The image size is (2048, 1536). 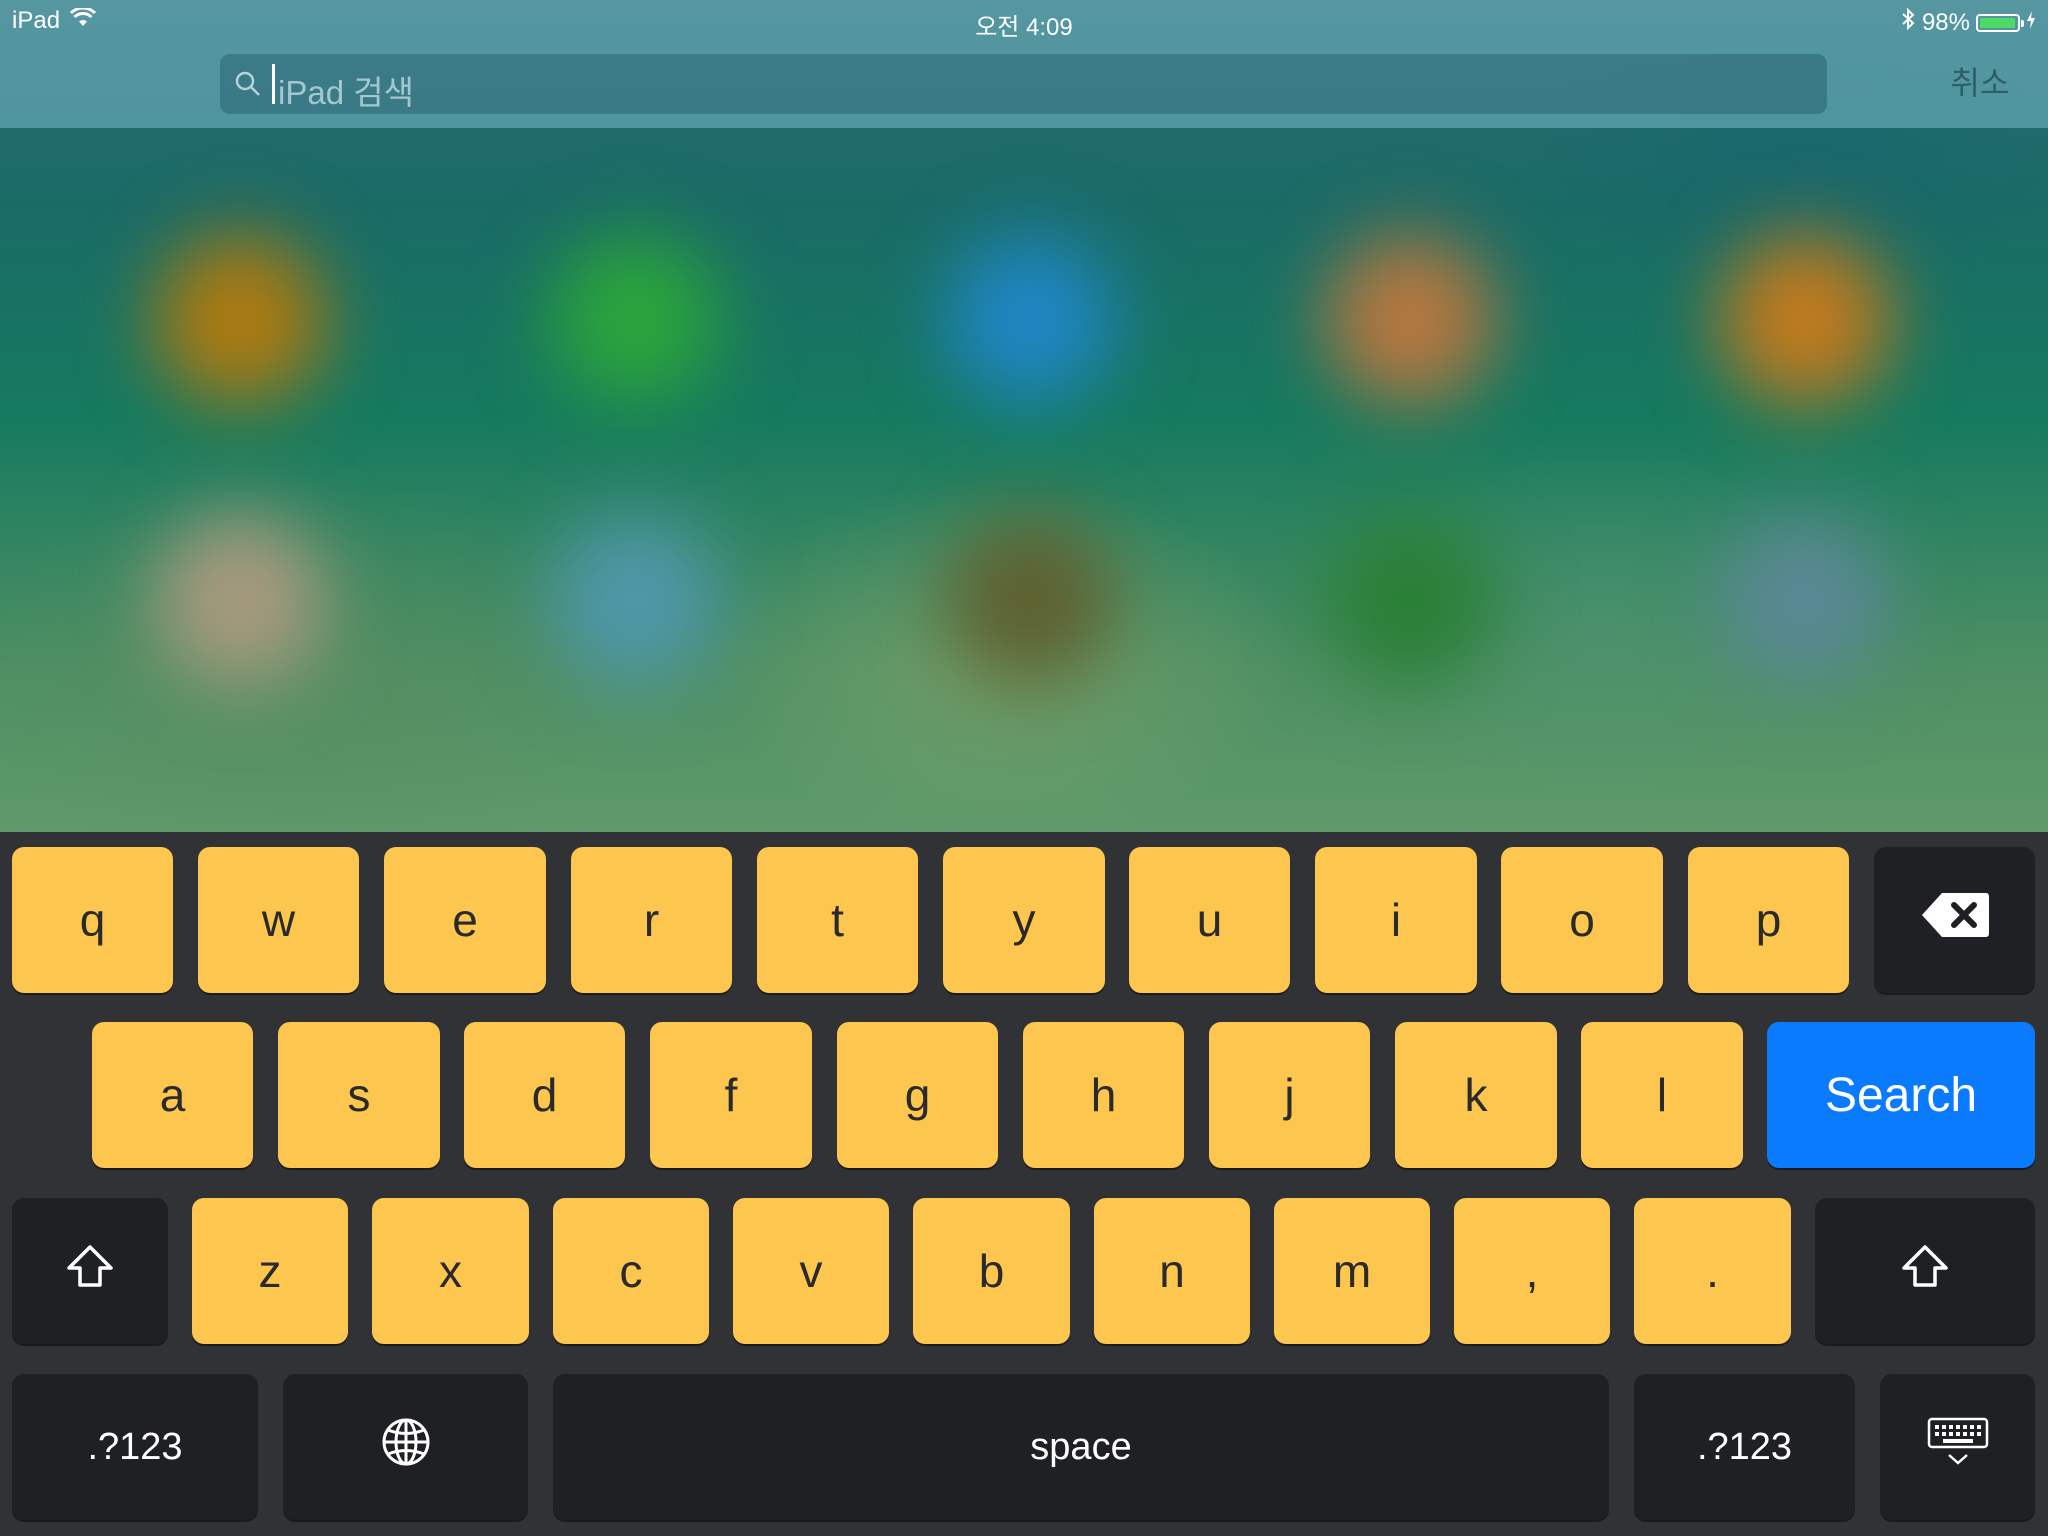 What do you see at coordinates (248, 86) in the screenshot?
I see `search-icon` at bounding box center [248, 86].